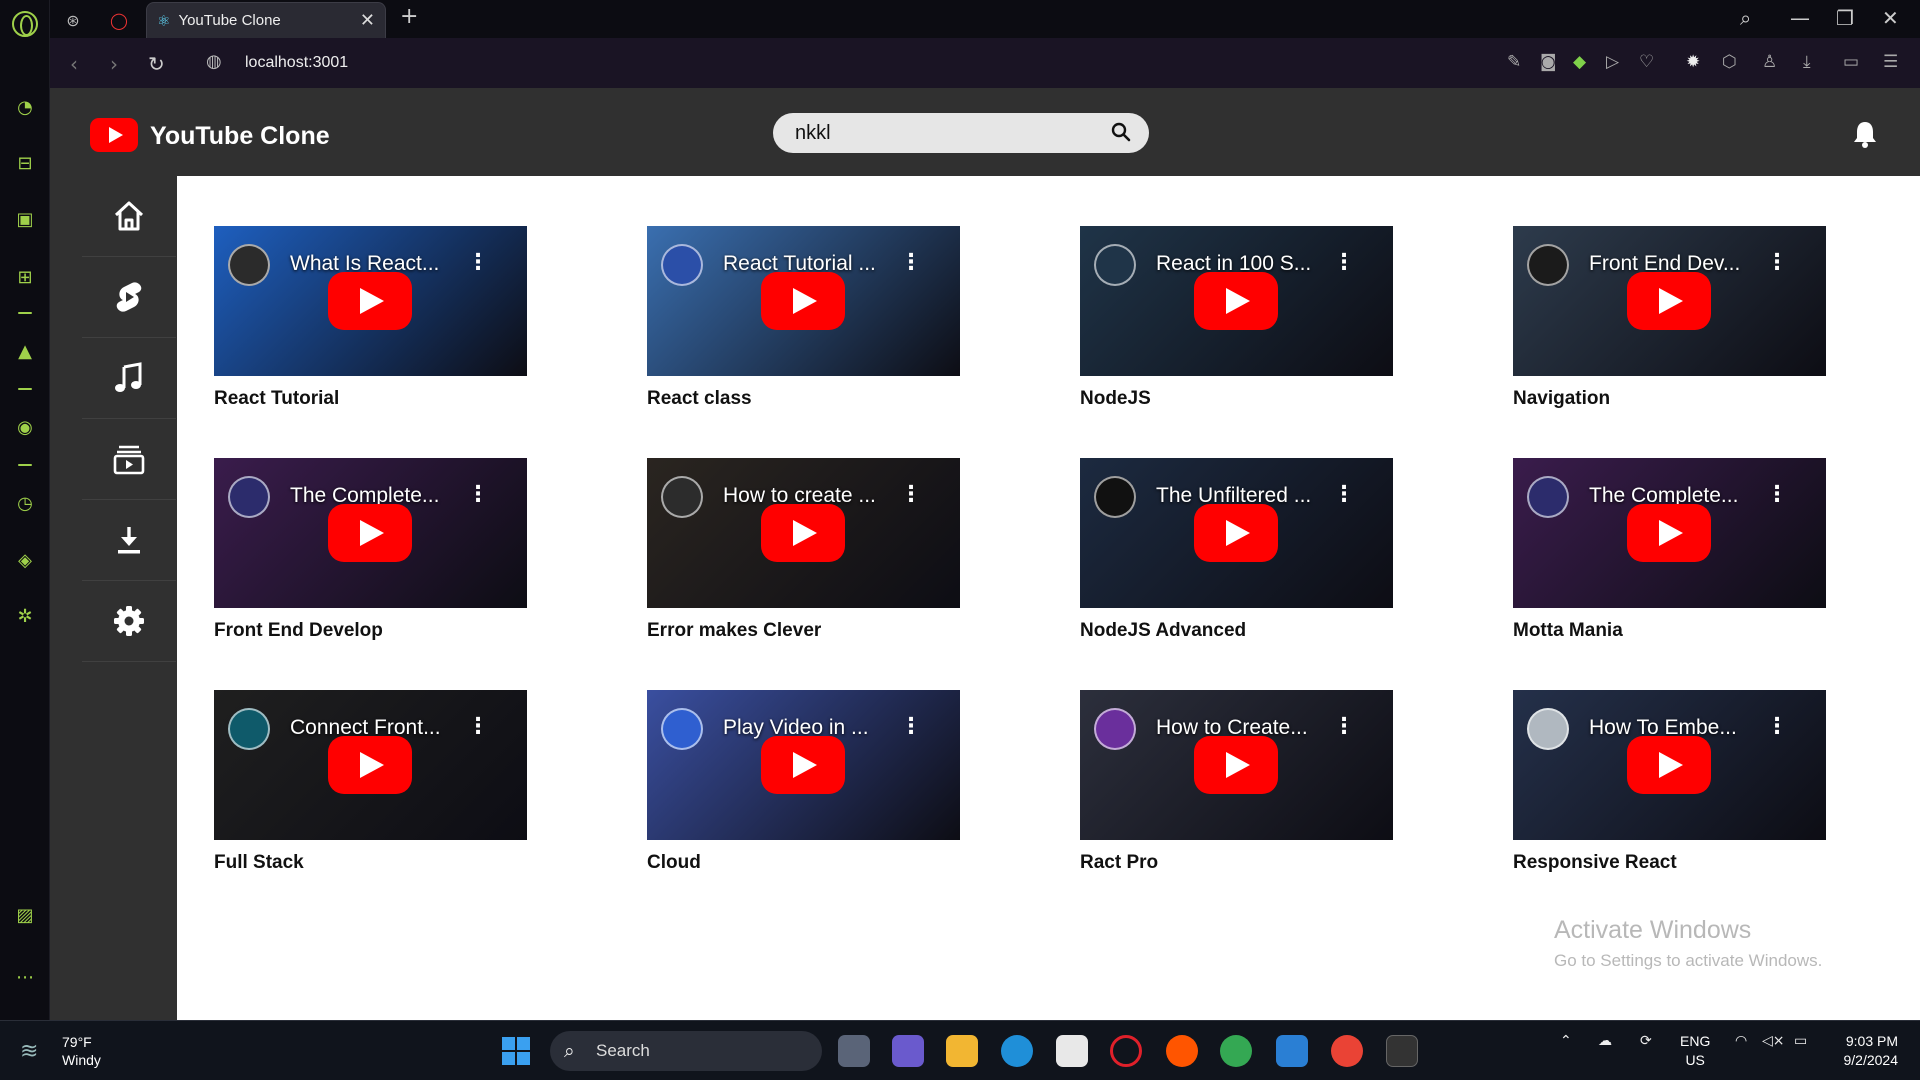  I want to click on player-icon: ◉, so click(25, 427).